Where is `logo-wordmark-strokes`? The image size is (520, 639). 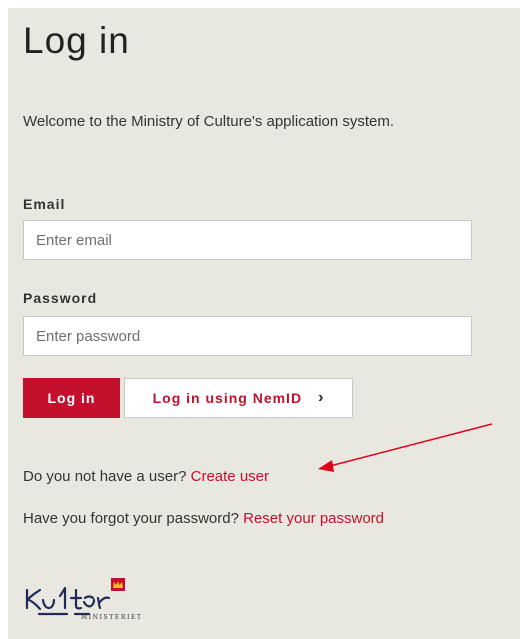 logo-wordmark-strokes is located at coordinates (68, 601).